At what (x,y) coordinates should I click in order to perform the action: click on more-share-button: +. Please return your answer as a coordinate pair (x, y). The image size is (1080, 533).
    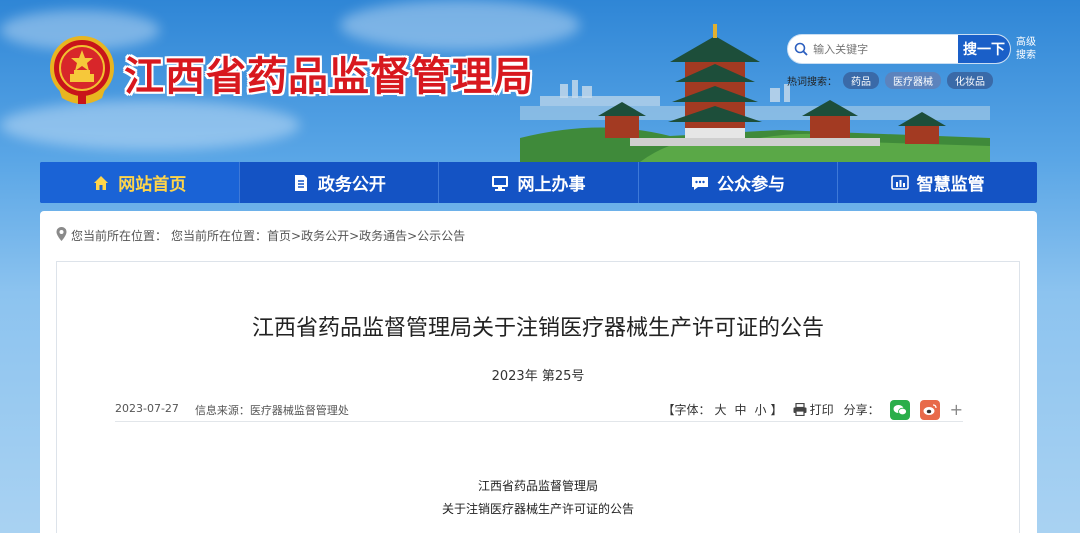
    Looking at the image, I should click on (956, 409).